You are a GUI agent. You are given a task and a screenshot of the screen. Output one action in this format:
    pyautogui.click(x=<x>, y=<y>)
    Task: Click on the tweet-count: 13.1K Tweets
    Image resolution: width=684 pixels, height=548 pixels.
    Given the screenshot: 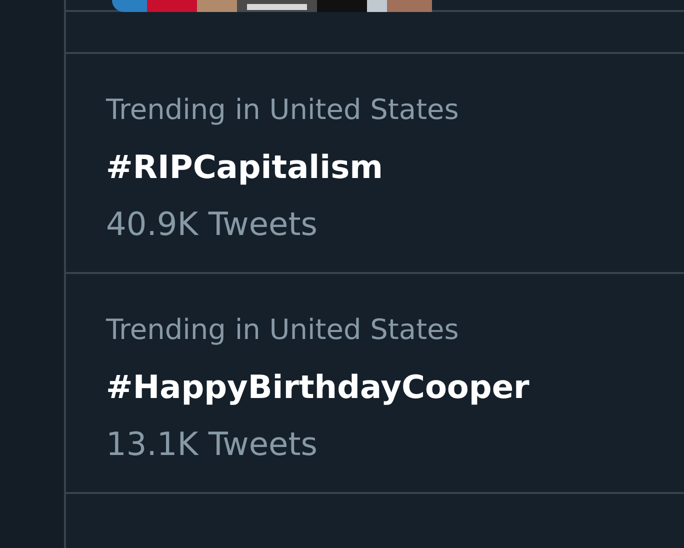 What is the action you would take?
    pyautogui.click(x=212, y=444)
    